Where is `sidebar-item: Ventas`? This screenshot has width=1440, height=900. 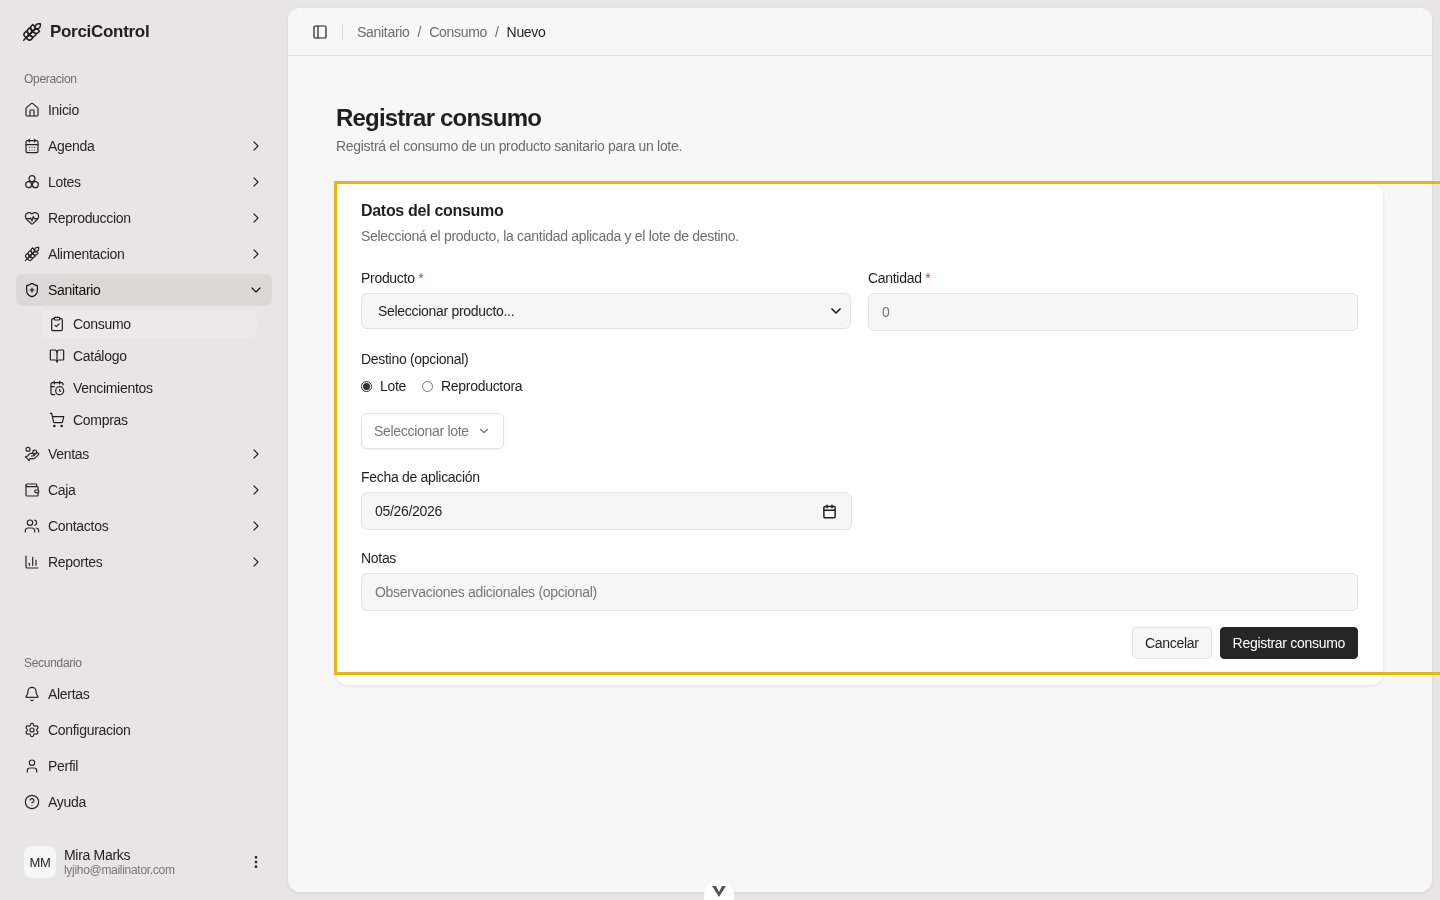 sidebar-item: Ventas is located at coordinates (144, 454).